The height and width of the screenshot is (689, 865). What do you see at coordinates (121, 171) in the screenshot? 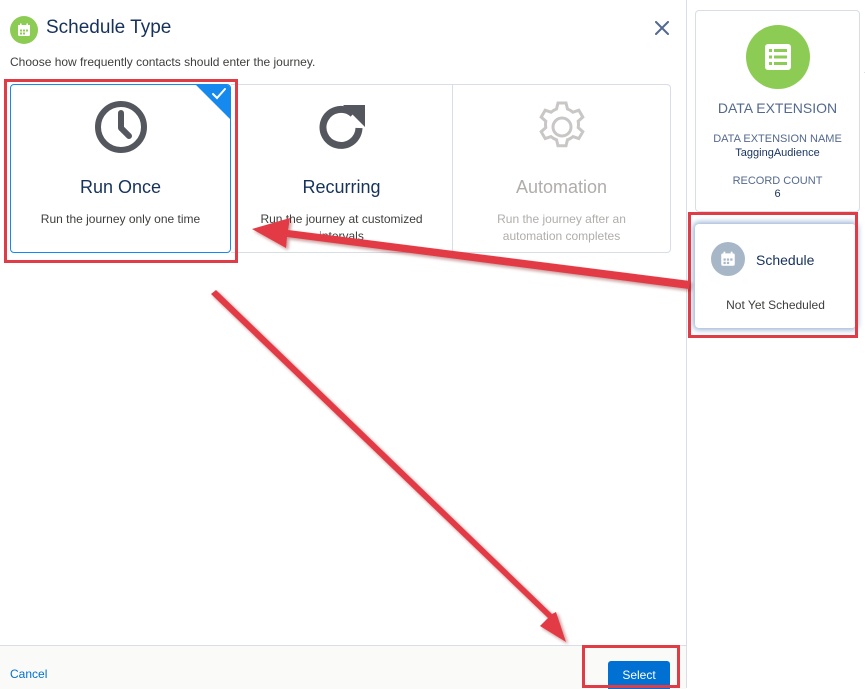
I see `highlight-run-once` at bounding box center [121, 171].